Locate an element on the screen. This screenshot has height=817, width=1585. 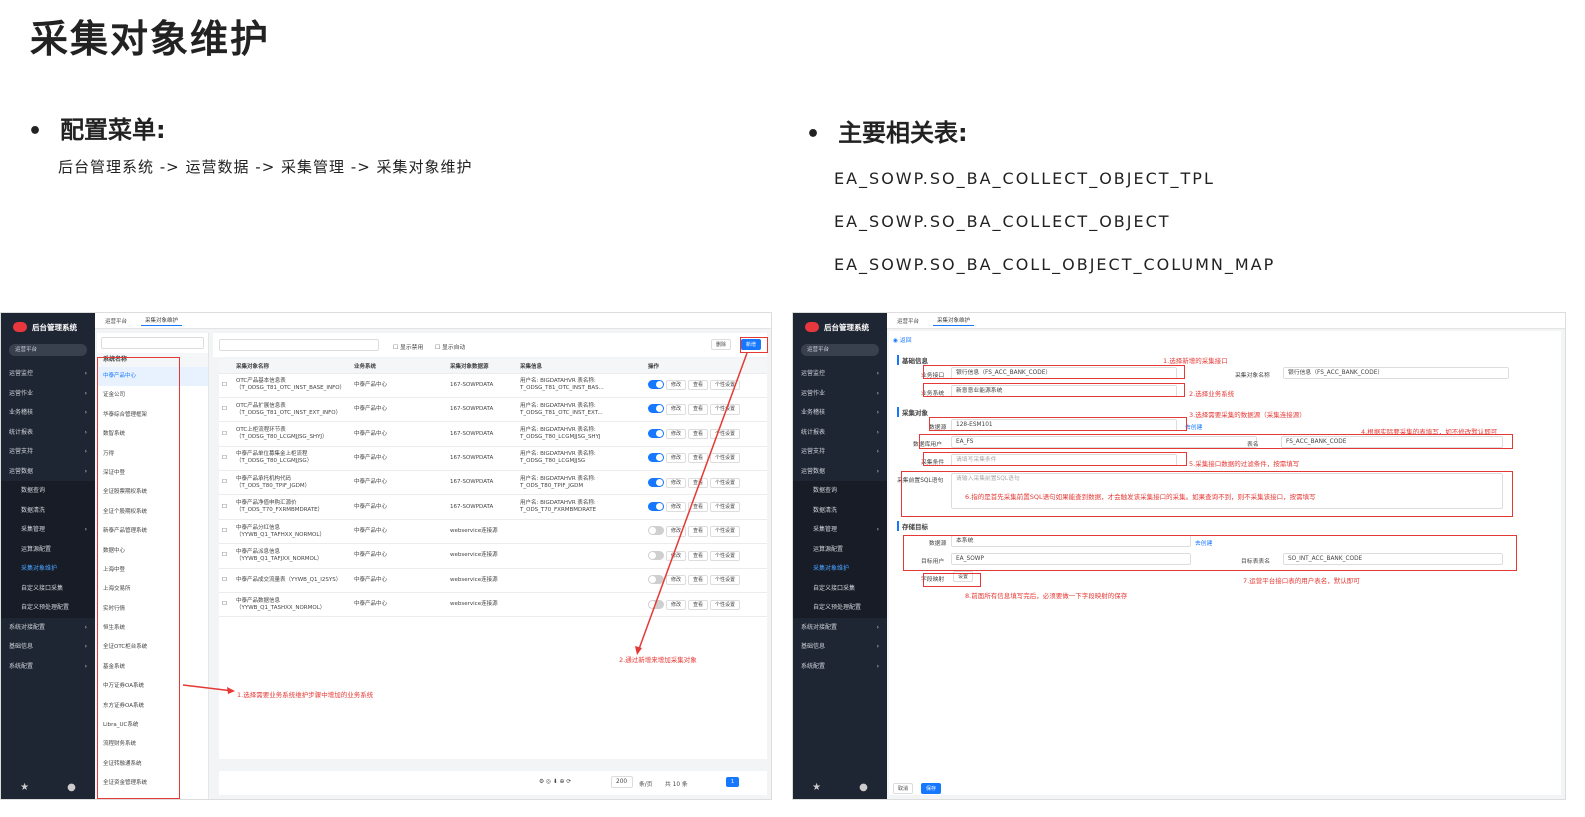
sidebar-item: 自定义预处理配置 is located at coordinates (840, 608).